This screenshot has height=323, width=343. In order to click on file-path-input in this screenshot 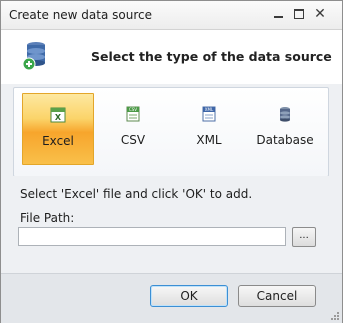, I will do `click(152, 236)`.